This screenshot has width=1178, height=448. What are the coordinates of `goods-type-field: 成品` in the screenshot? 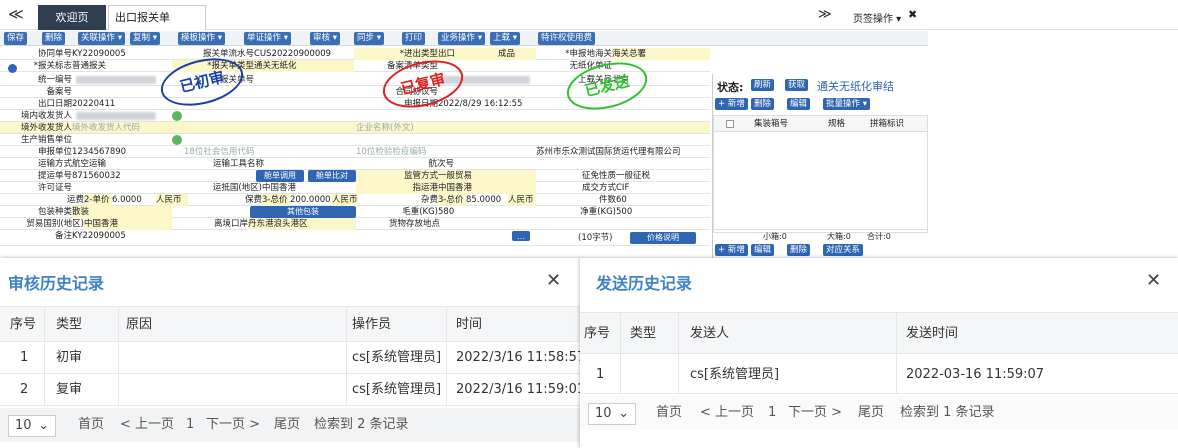 It's located at (517, 54).